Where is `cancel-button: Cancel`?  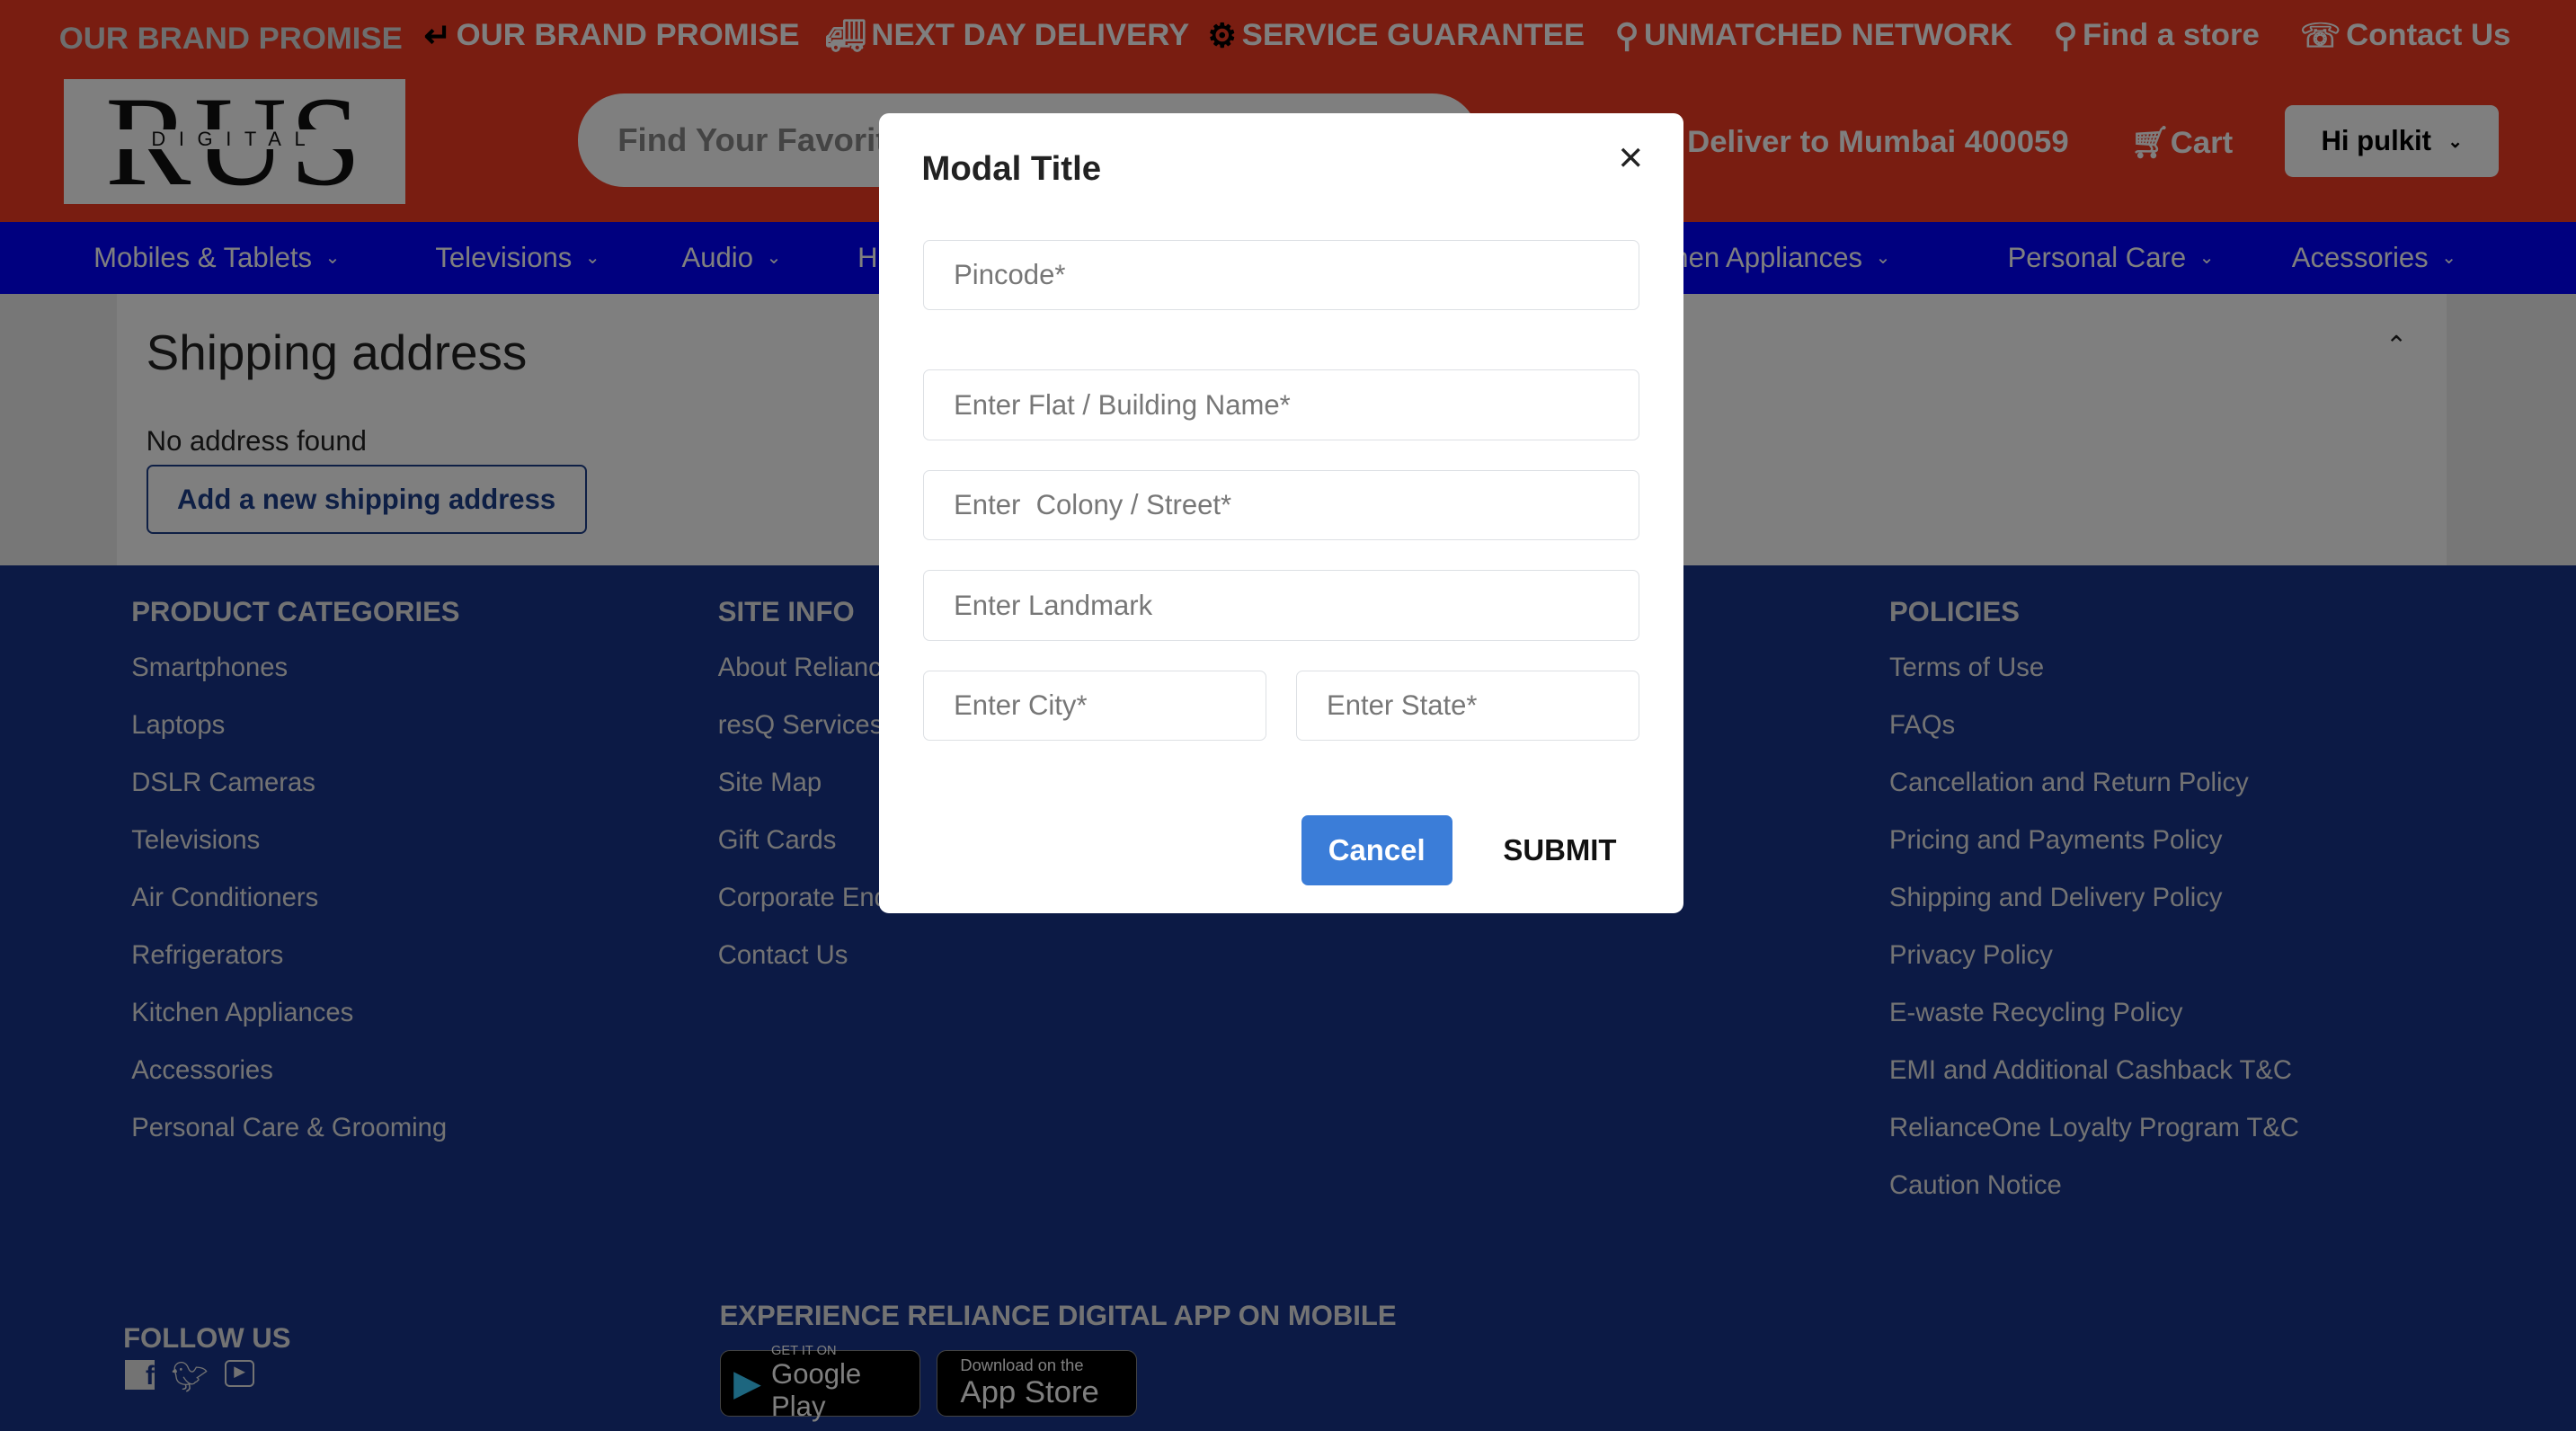
cancel-button: Cancel is located at coordinates (1376, 850).